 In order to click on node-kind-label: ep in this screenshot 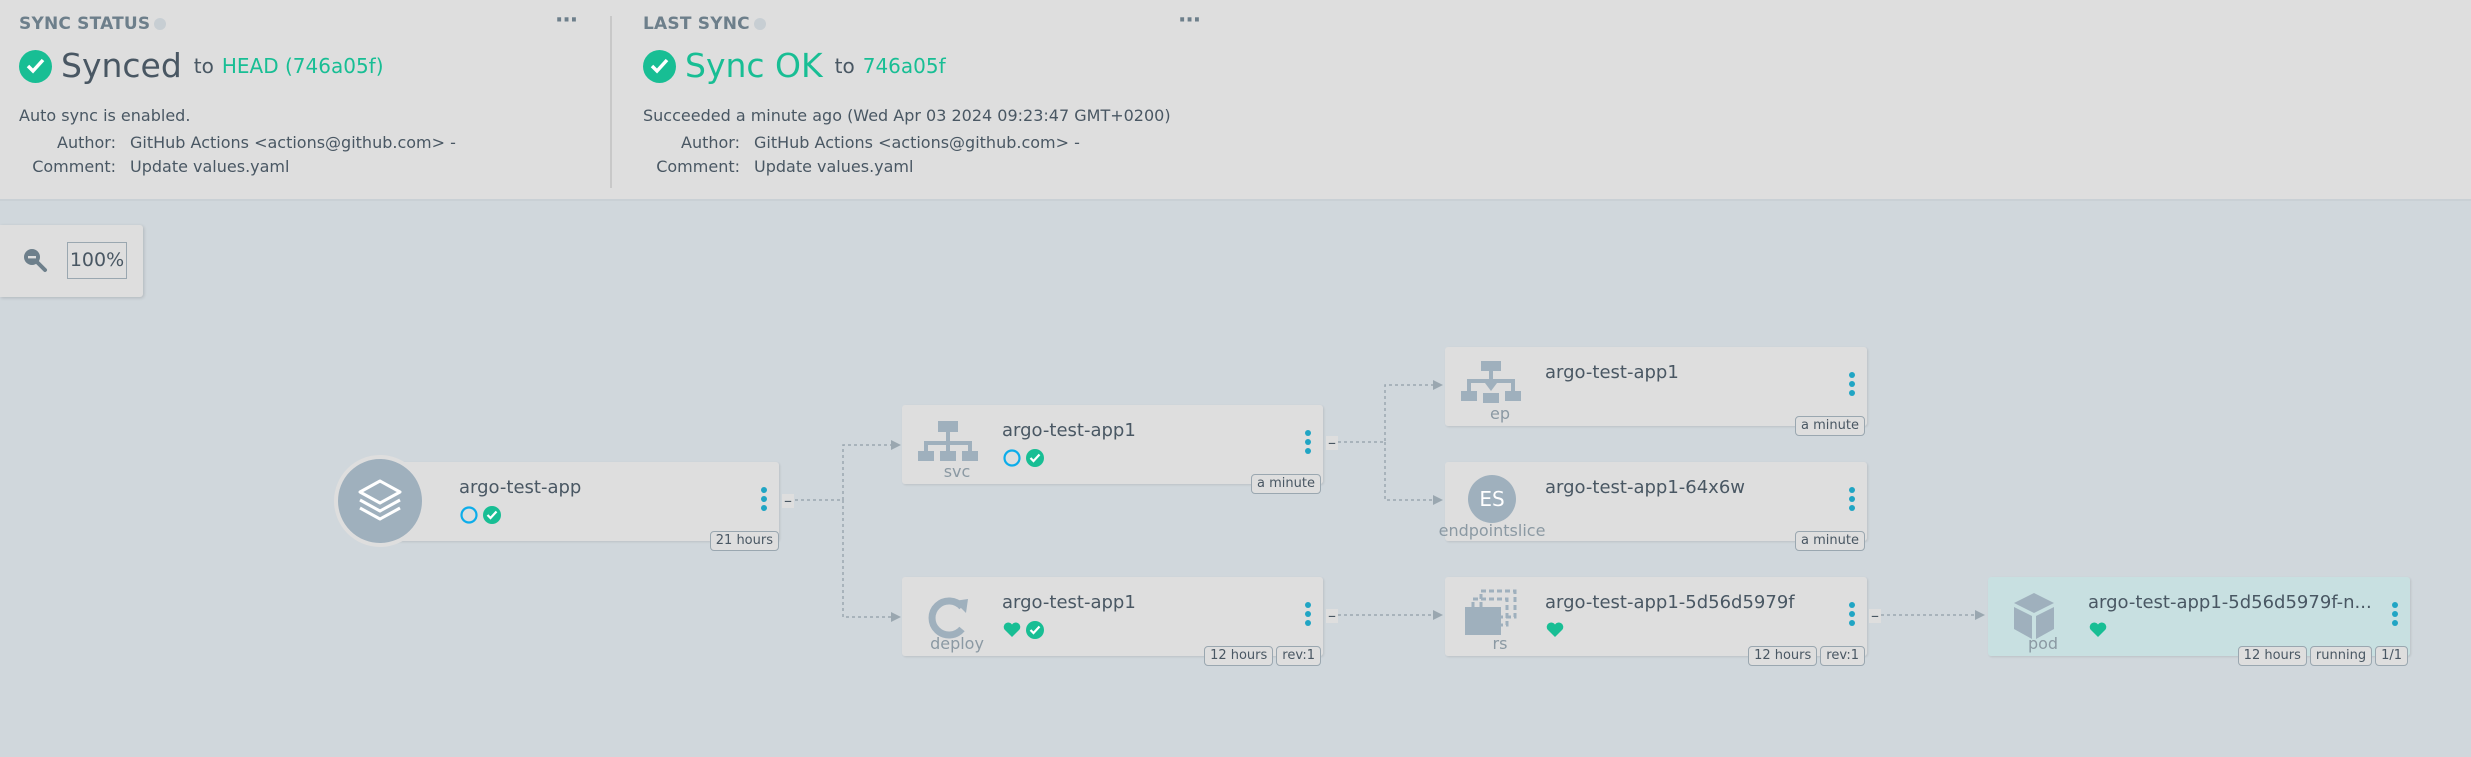, I will do `click(1500, 413)`.